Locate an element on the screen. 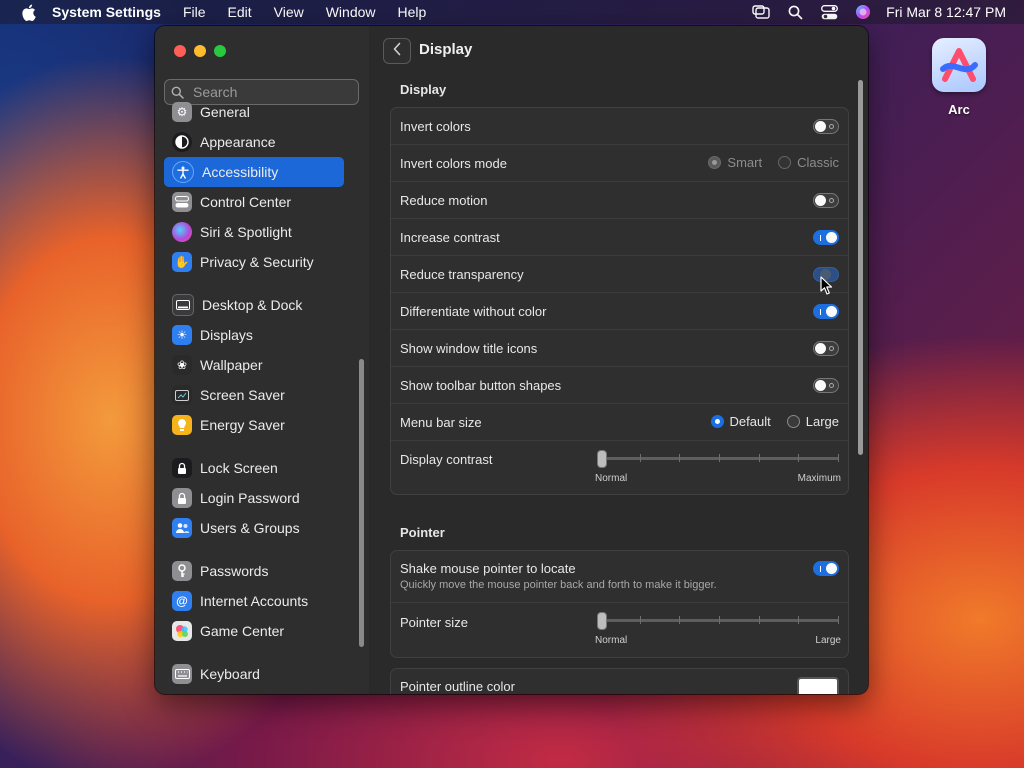 This screenshot has width=1024, height=768. sidebar-item-desktop-dock: Desktop & Dock is located at coordinates (254, 305).